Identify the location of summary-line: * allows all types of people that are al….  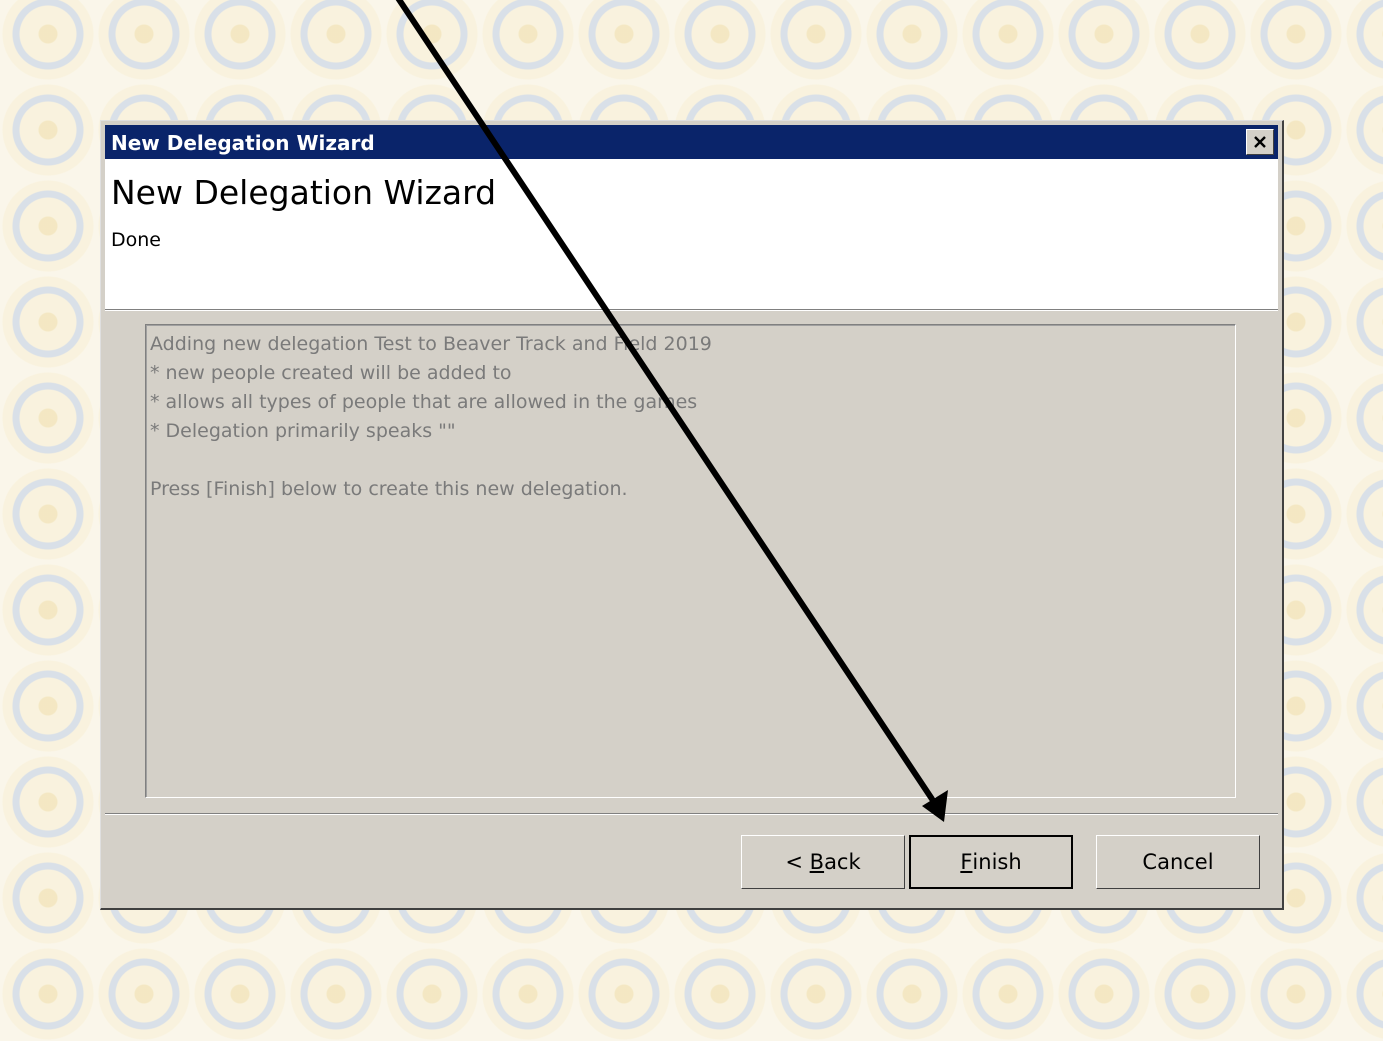
(424, 402).